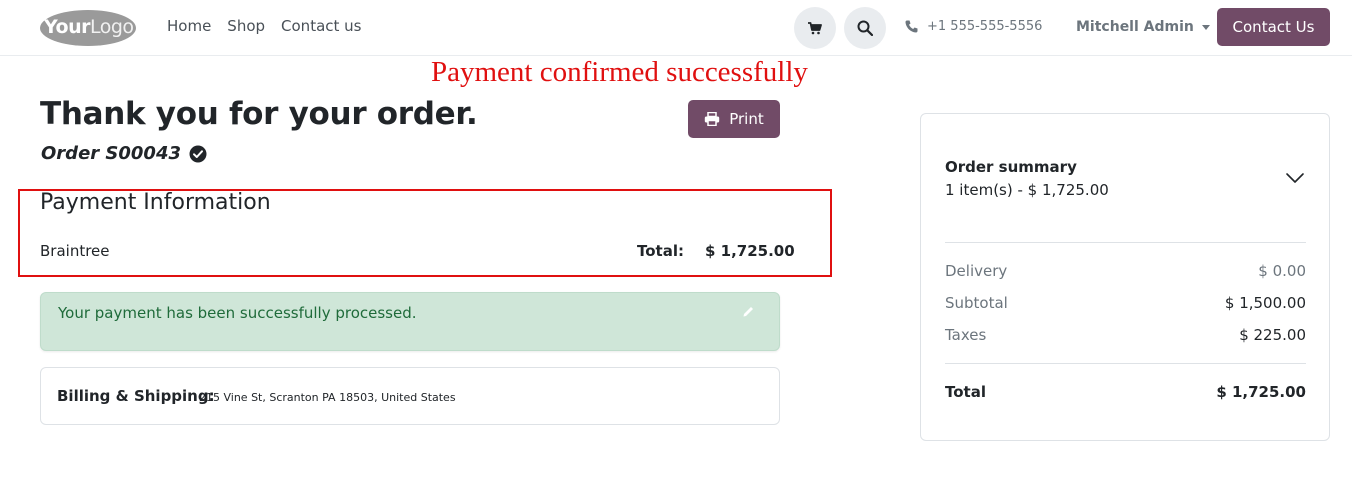  Describe the element at coordinates (660, 251) in the screenshot. I see `payment-total-label: Total:` at that location.